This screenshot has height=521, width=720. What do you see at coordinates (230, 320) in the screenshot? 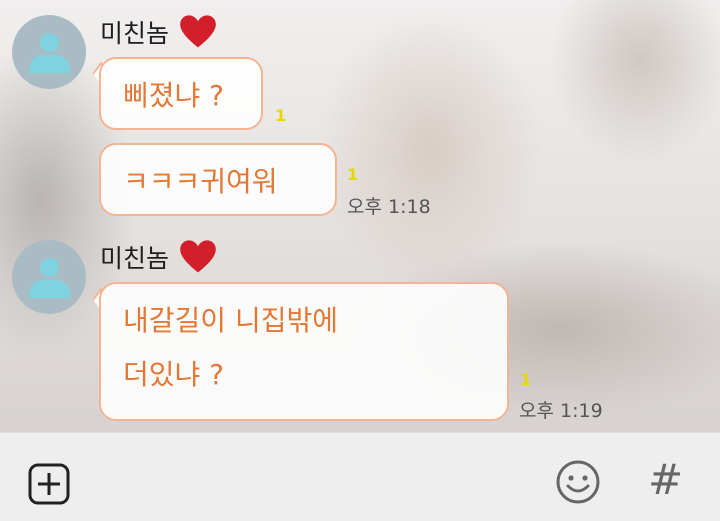
I see `message-text-line: 내갈길이 니집밖에` at bounding box center [230, 320].